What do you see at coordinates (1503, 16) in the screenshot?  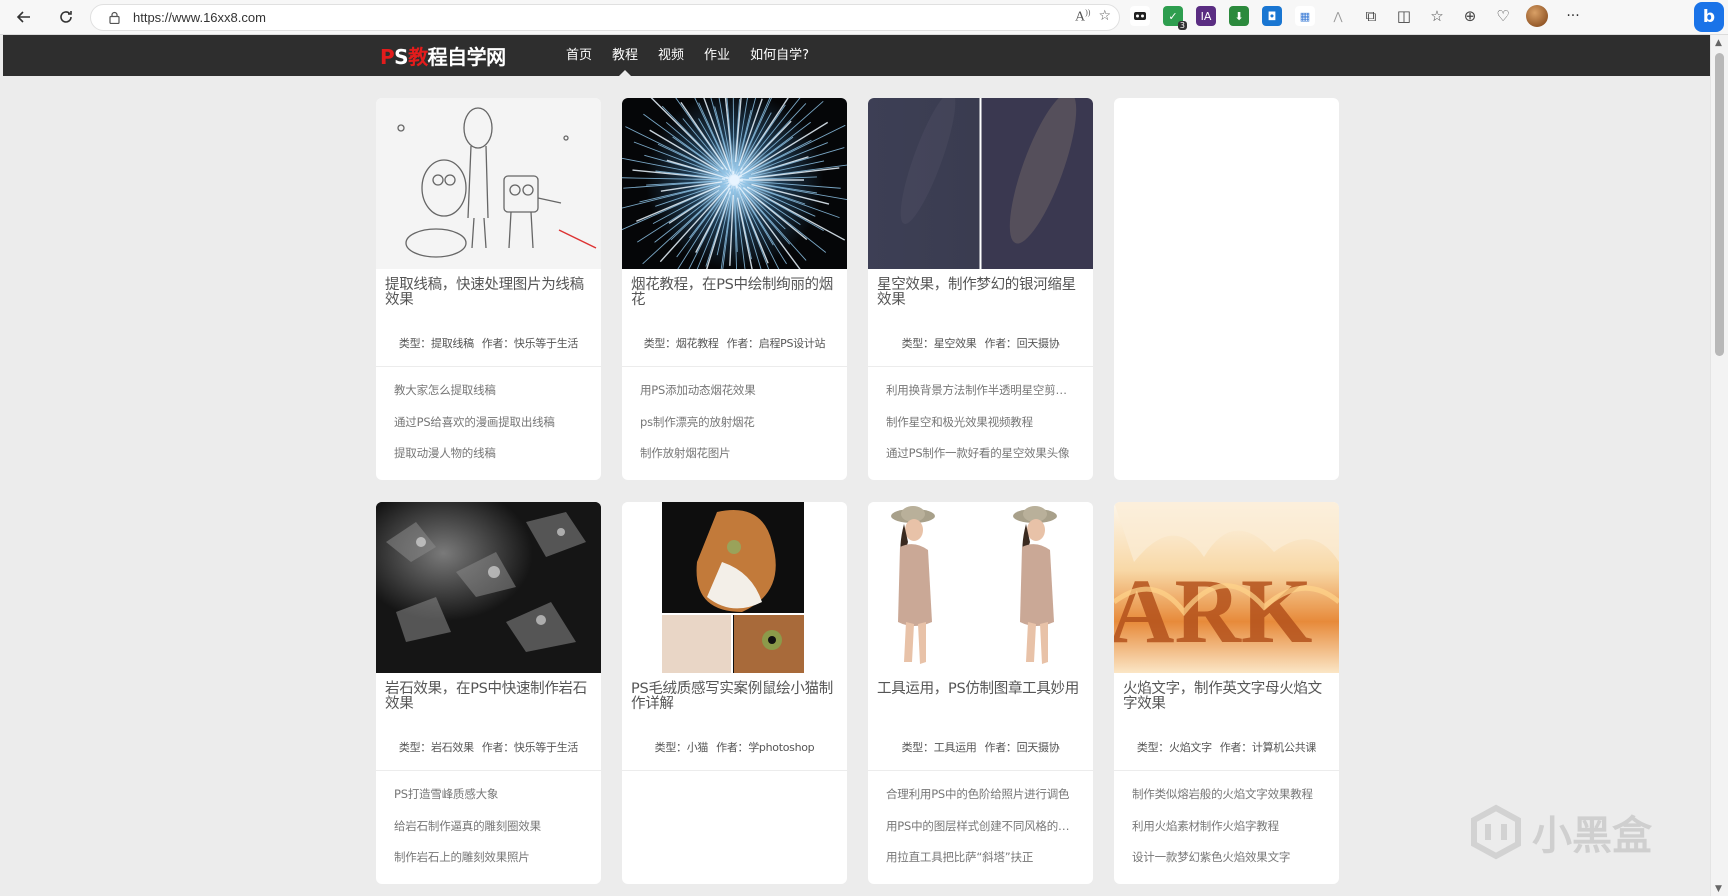 I see `browser-essentials-icon: ♡` at bounding box center [1503, 16].